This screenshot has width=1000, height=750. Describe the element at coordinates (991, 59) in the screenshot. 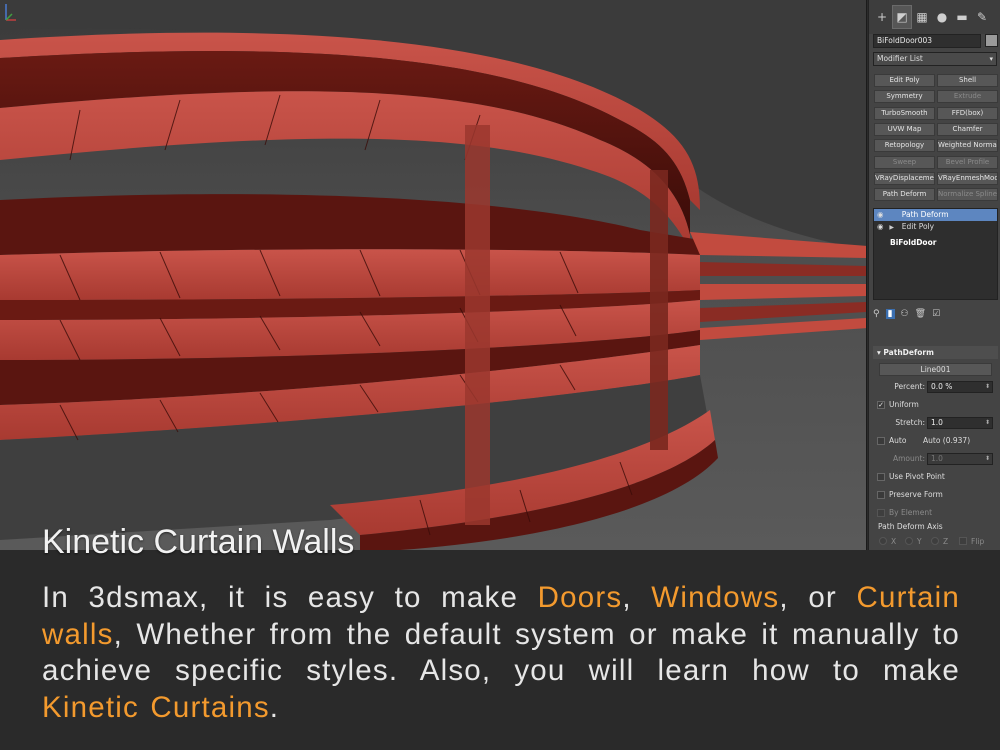

I see `chevron-down-icon: ▾` at that location.